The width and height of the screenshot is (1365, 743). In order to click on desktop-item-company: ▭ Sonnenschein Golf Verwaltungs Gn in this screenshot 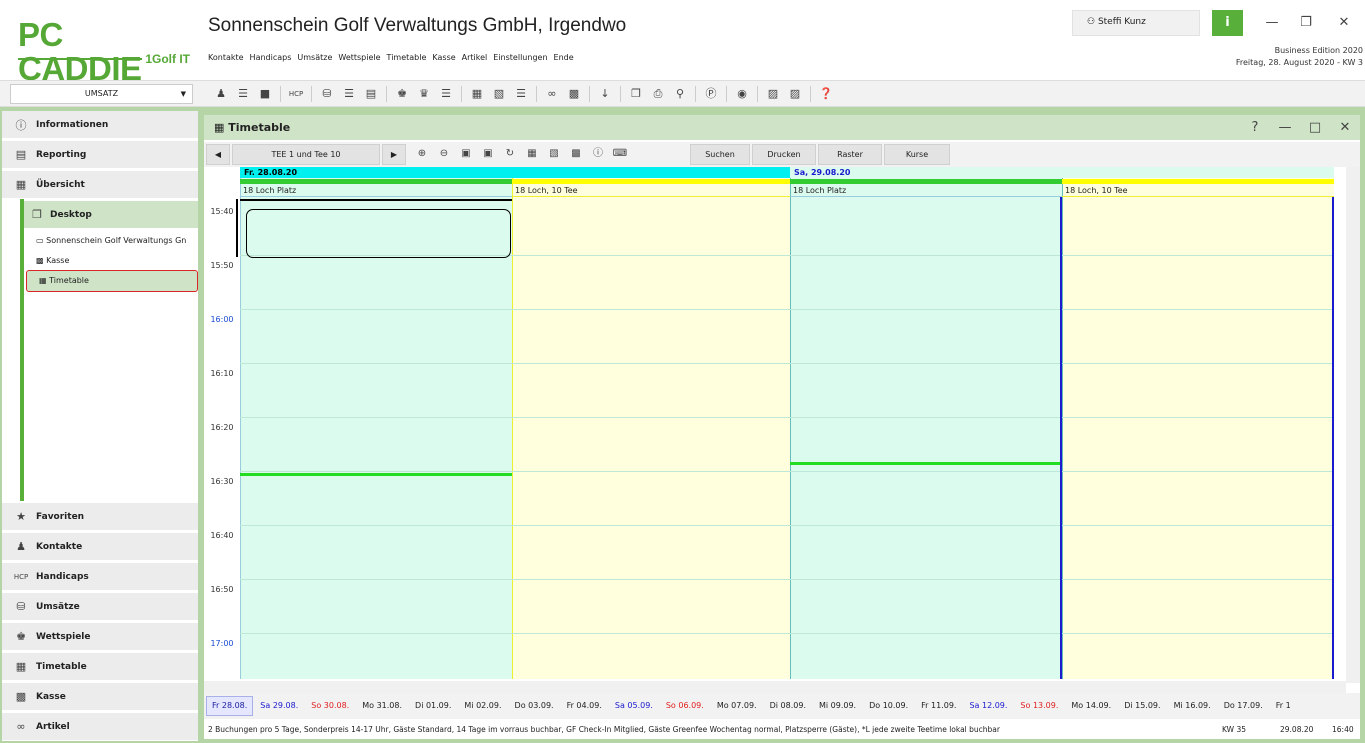, I will do `click(111, 241)`.